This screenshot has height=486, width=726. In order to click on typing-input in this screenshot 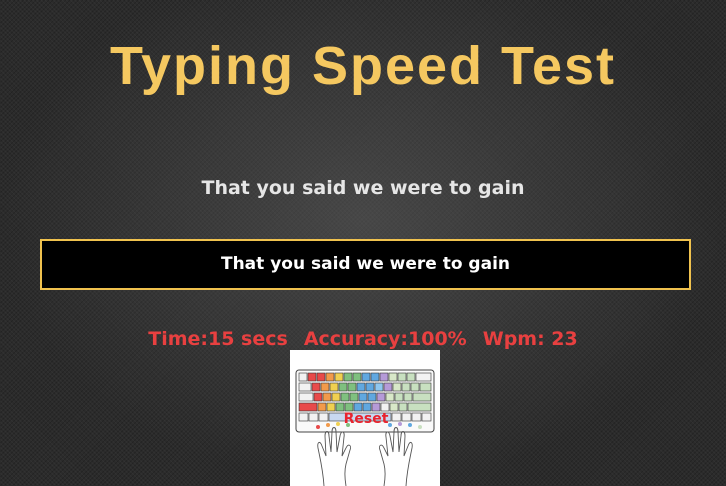, I will do `click(365, 264)`.